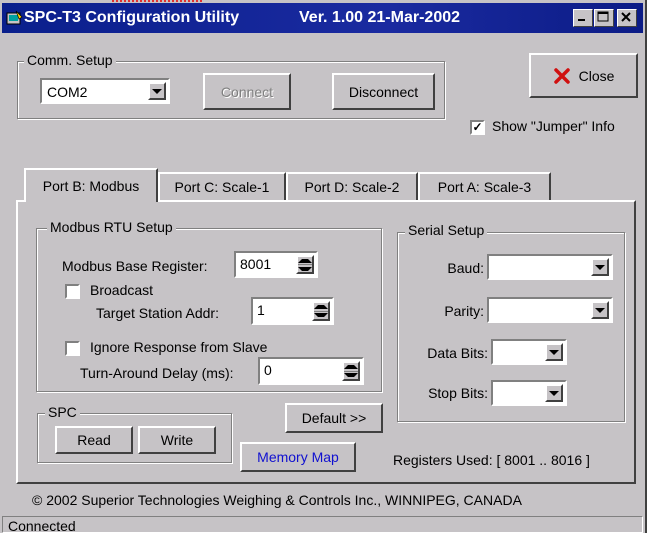 The height and width of the screenshot is (534, 647). Describe the element at coordinates (72, 291) in the screenshot. I see `broadcast-checkbox` at that location.